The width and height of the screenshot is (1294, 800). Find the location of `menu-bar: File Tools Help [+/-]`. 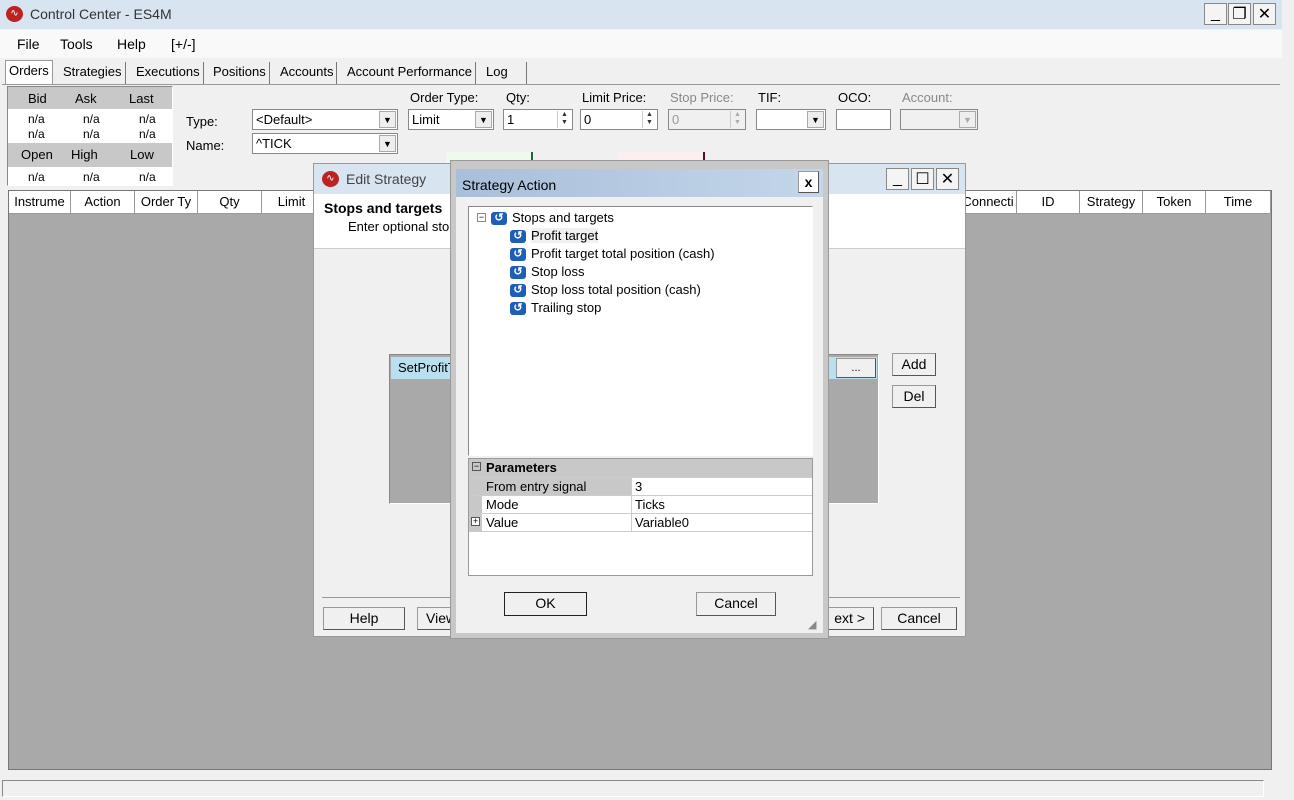

menu-bar: File Tools Help [+/-] is located at coordinates (641, 44).